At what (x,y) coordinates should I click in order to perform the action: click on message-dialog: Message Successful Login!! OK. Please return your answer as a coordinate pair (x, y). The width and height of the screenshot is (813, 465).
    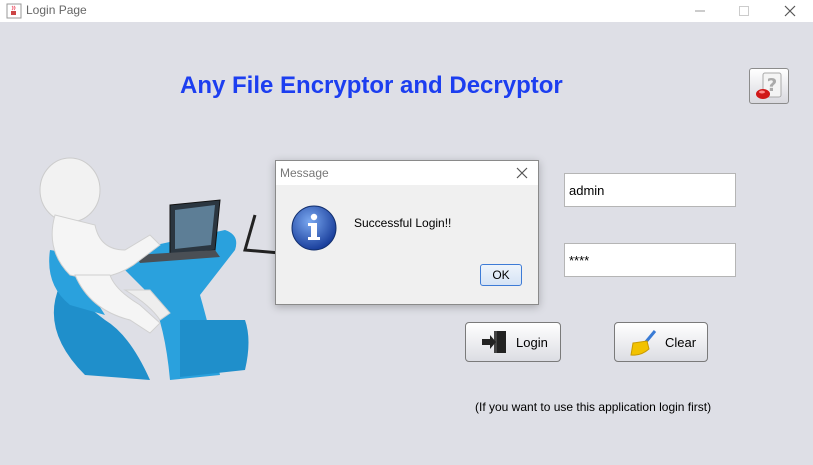
    Looking at the image, I should click on (407, 232).